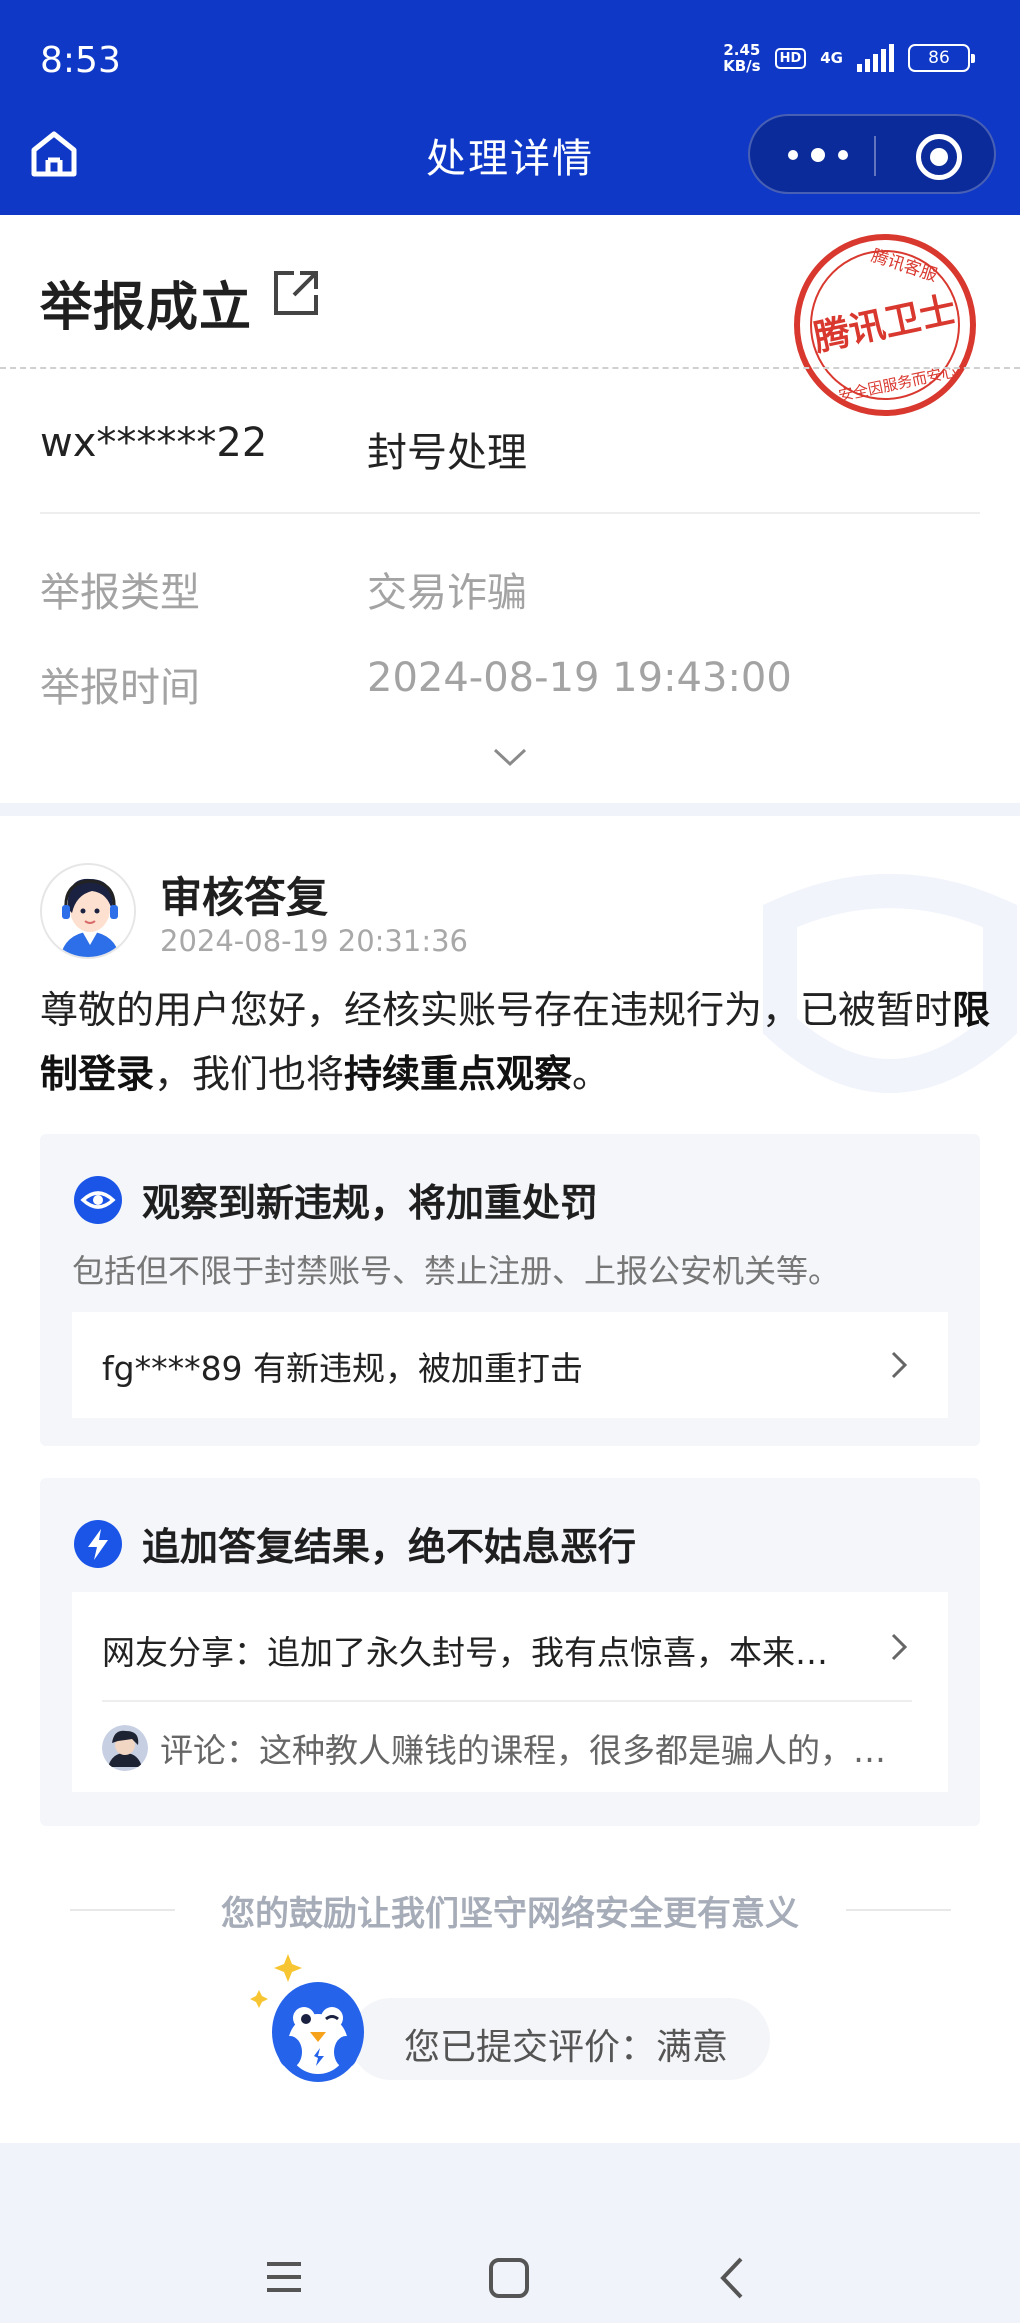 The width and height of the screenshot is (1020, 2323). I want to click on system-nav-bar, so click(510, 2261).